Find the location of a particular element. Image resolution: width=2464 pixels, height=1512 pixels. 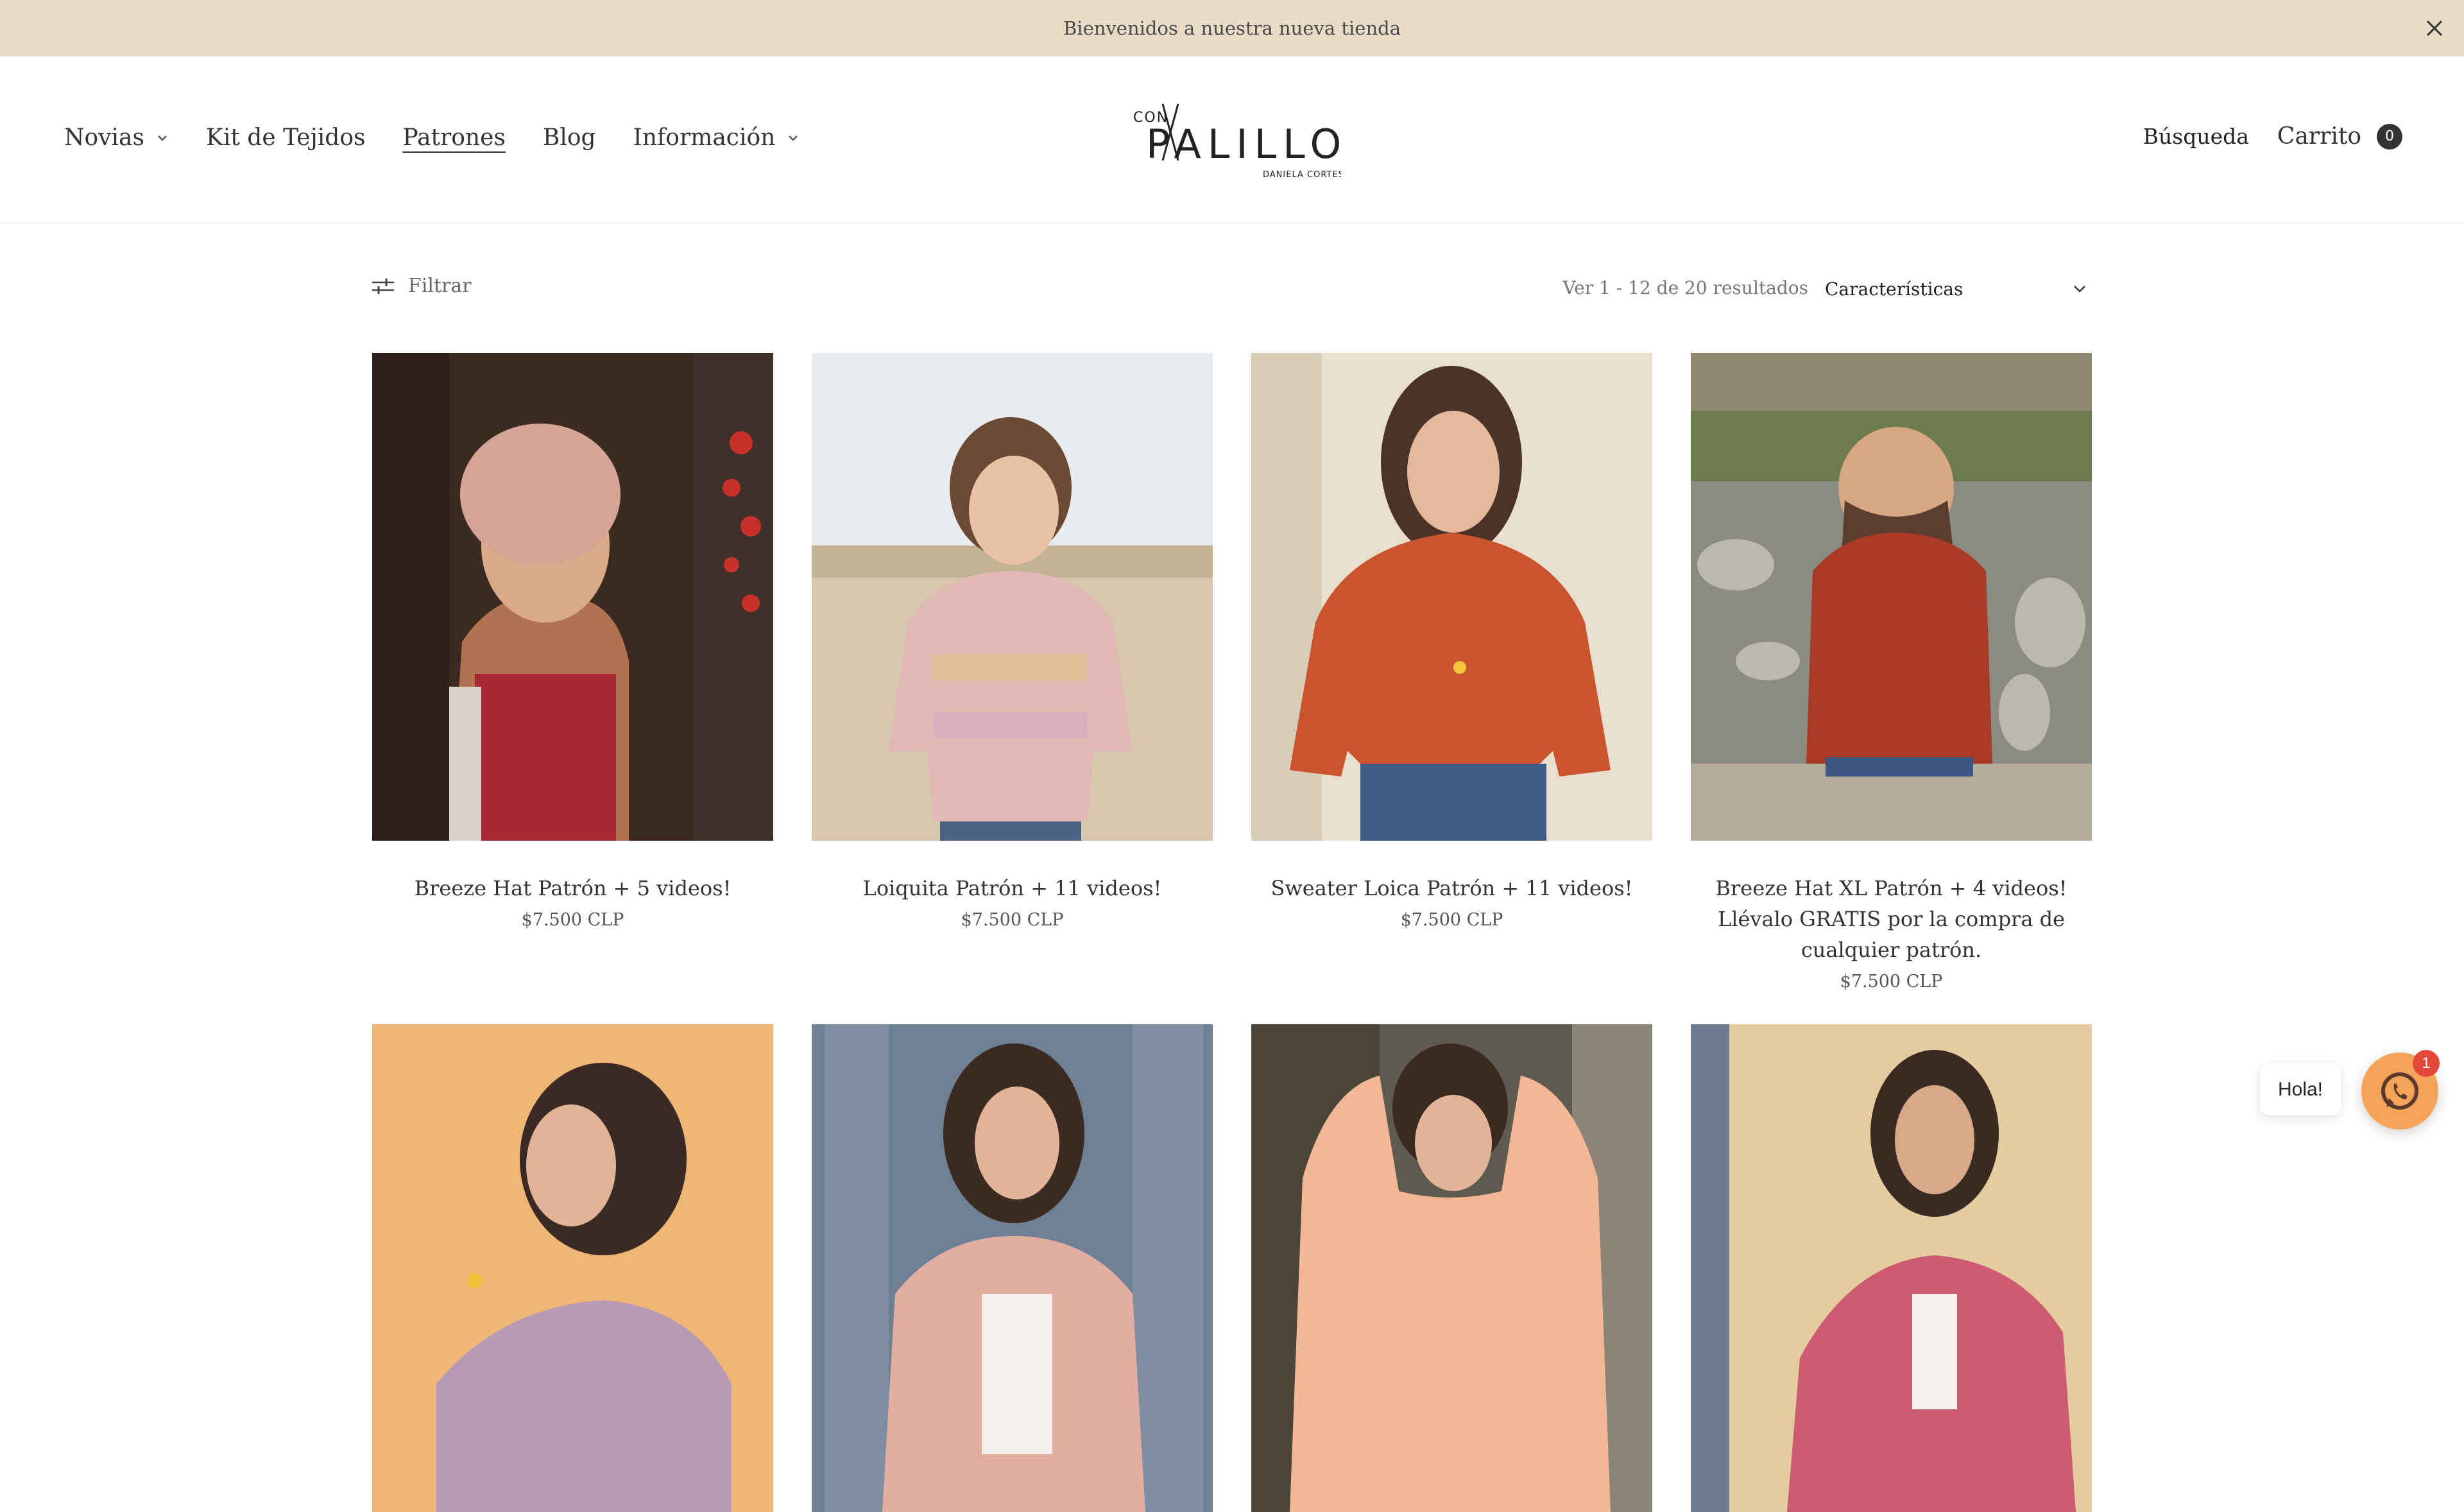

announcement-text: Bienvenidos a nuestra nueva tienda is located at coordinates (1232, 28).